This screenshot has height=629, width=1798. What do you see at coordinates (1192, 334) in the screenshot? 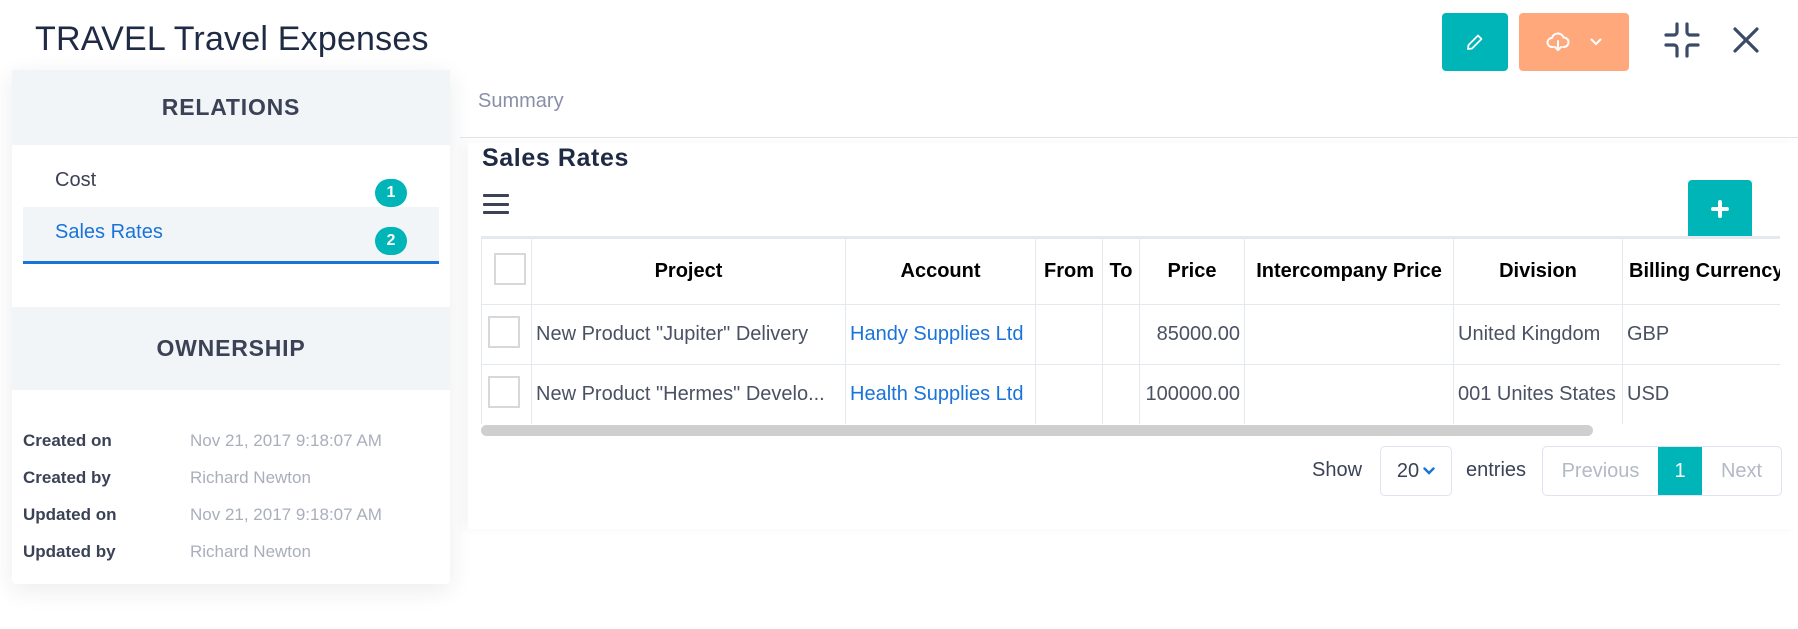
I see `cell-price: 85000.00` at bounding box center [1192, 334].